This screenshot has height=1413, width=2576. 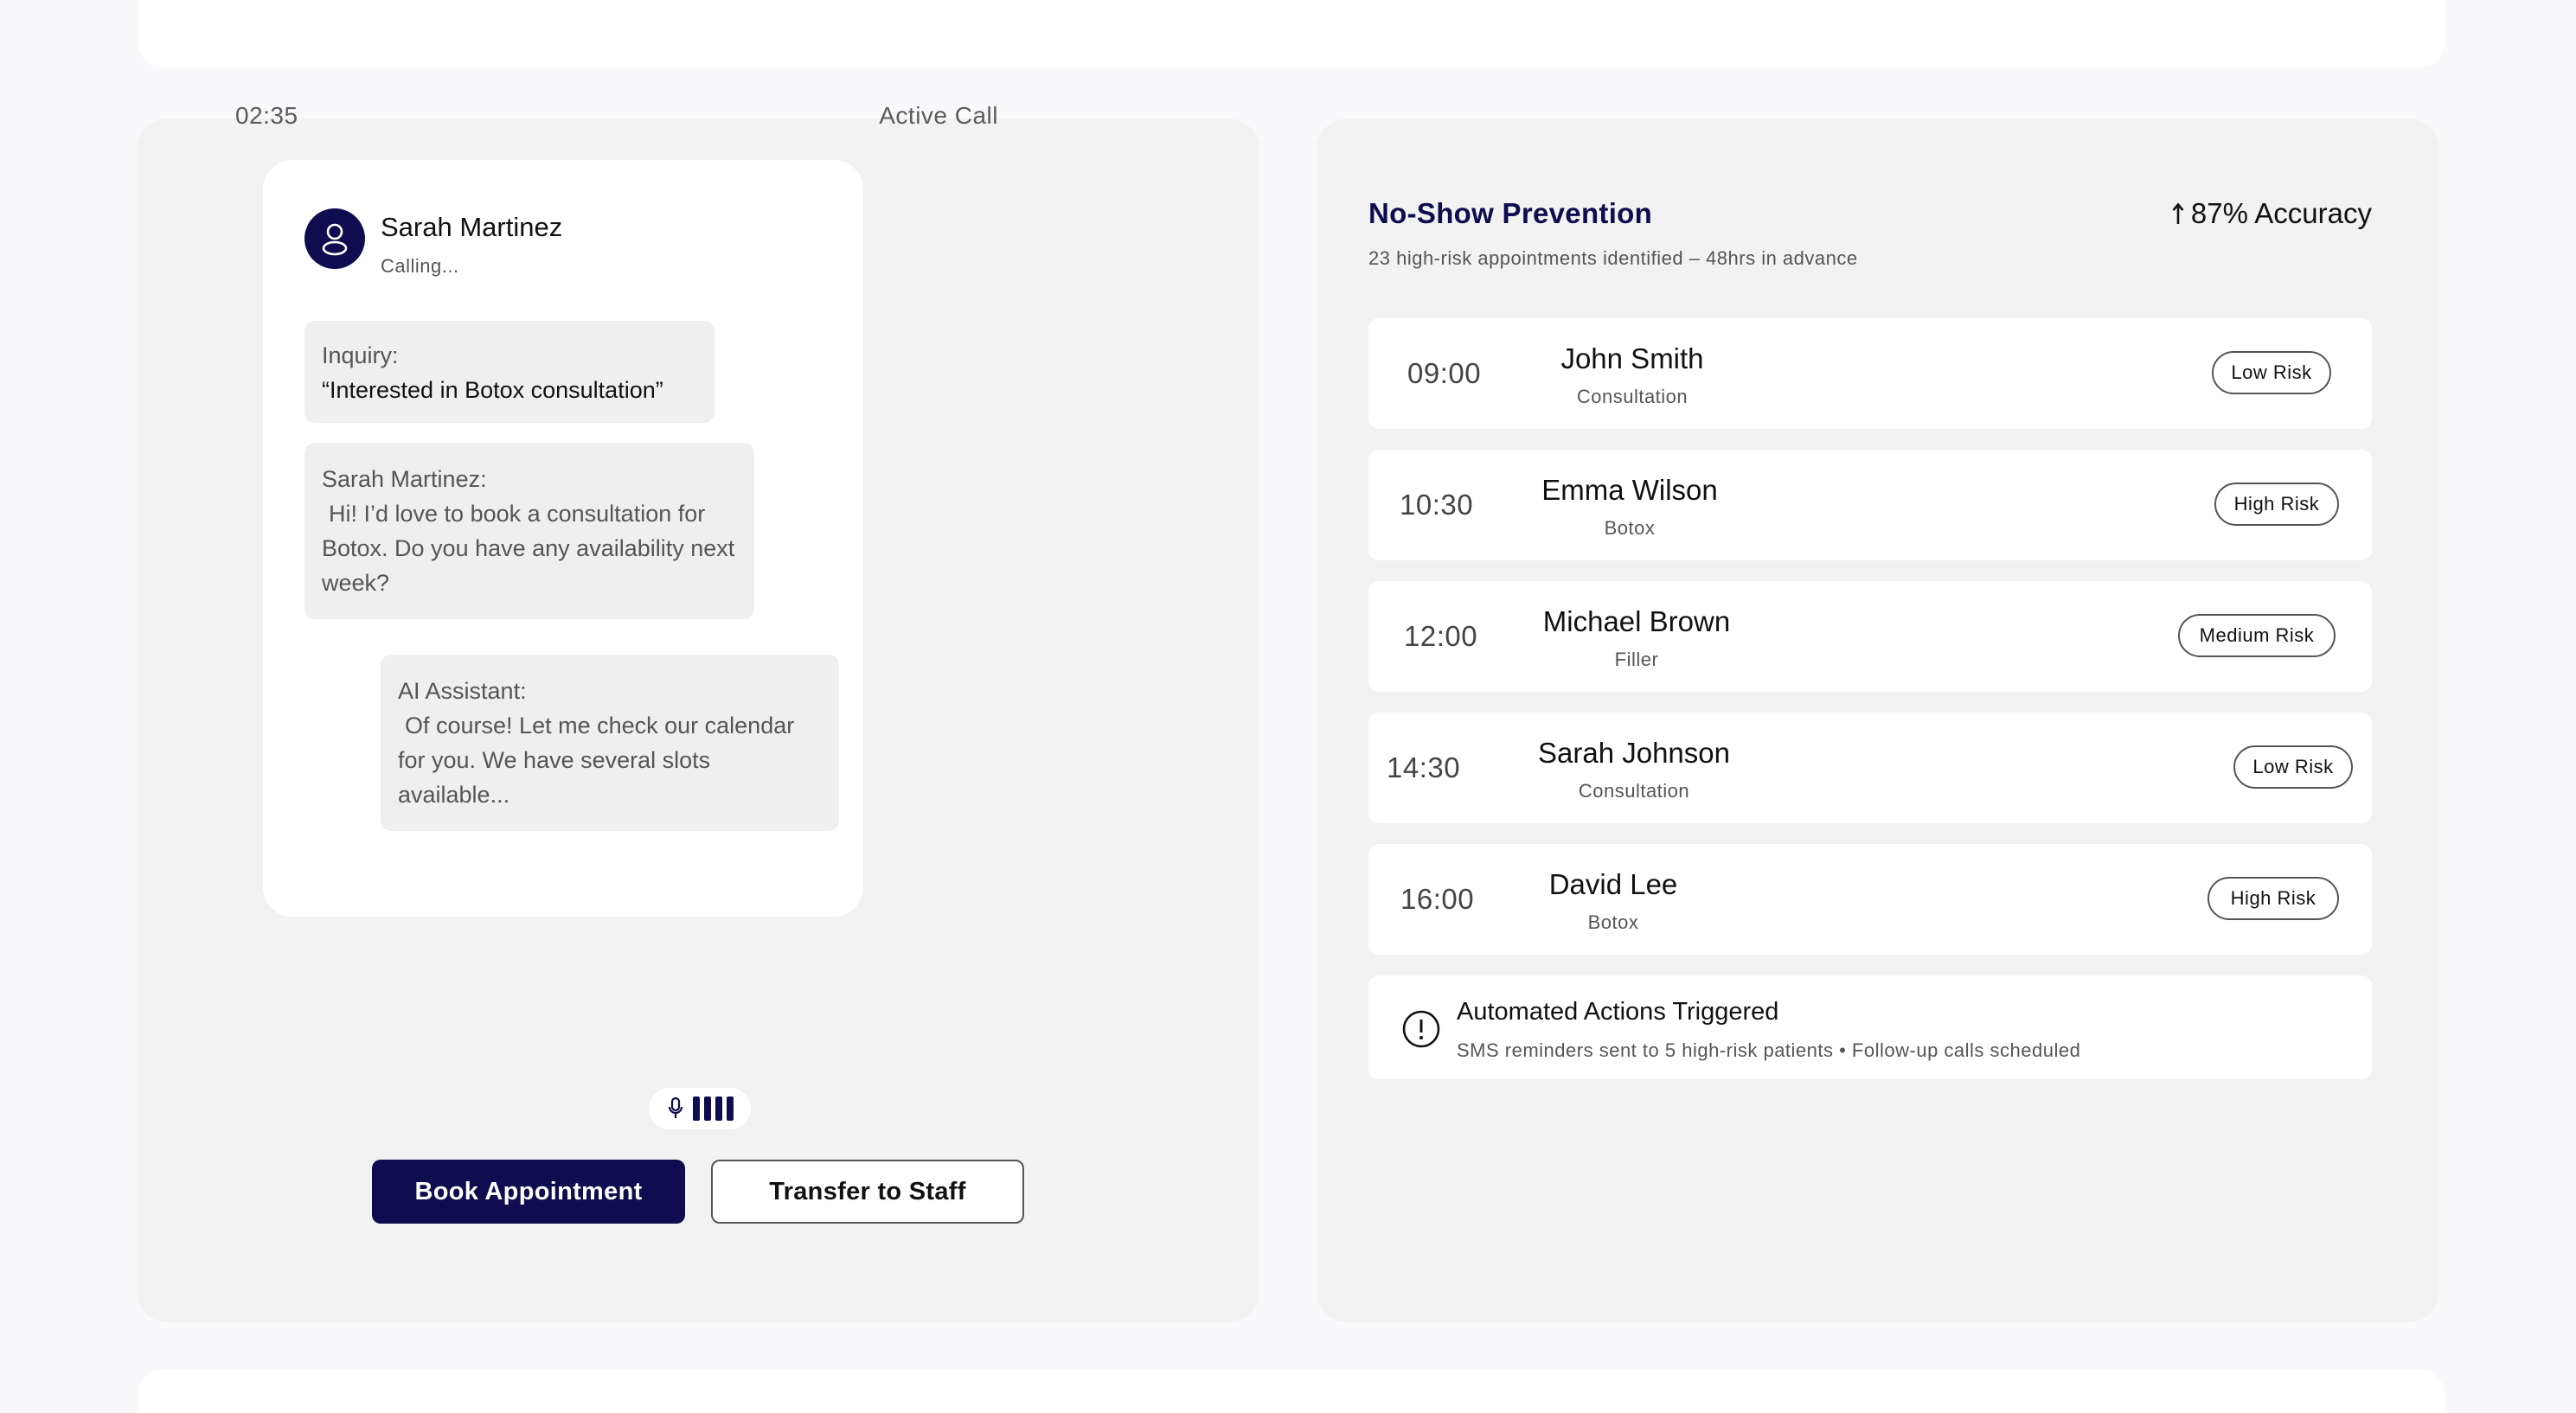 I want to click on patient-name: Michael Brown, so click(x=1636, y=621).